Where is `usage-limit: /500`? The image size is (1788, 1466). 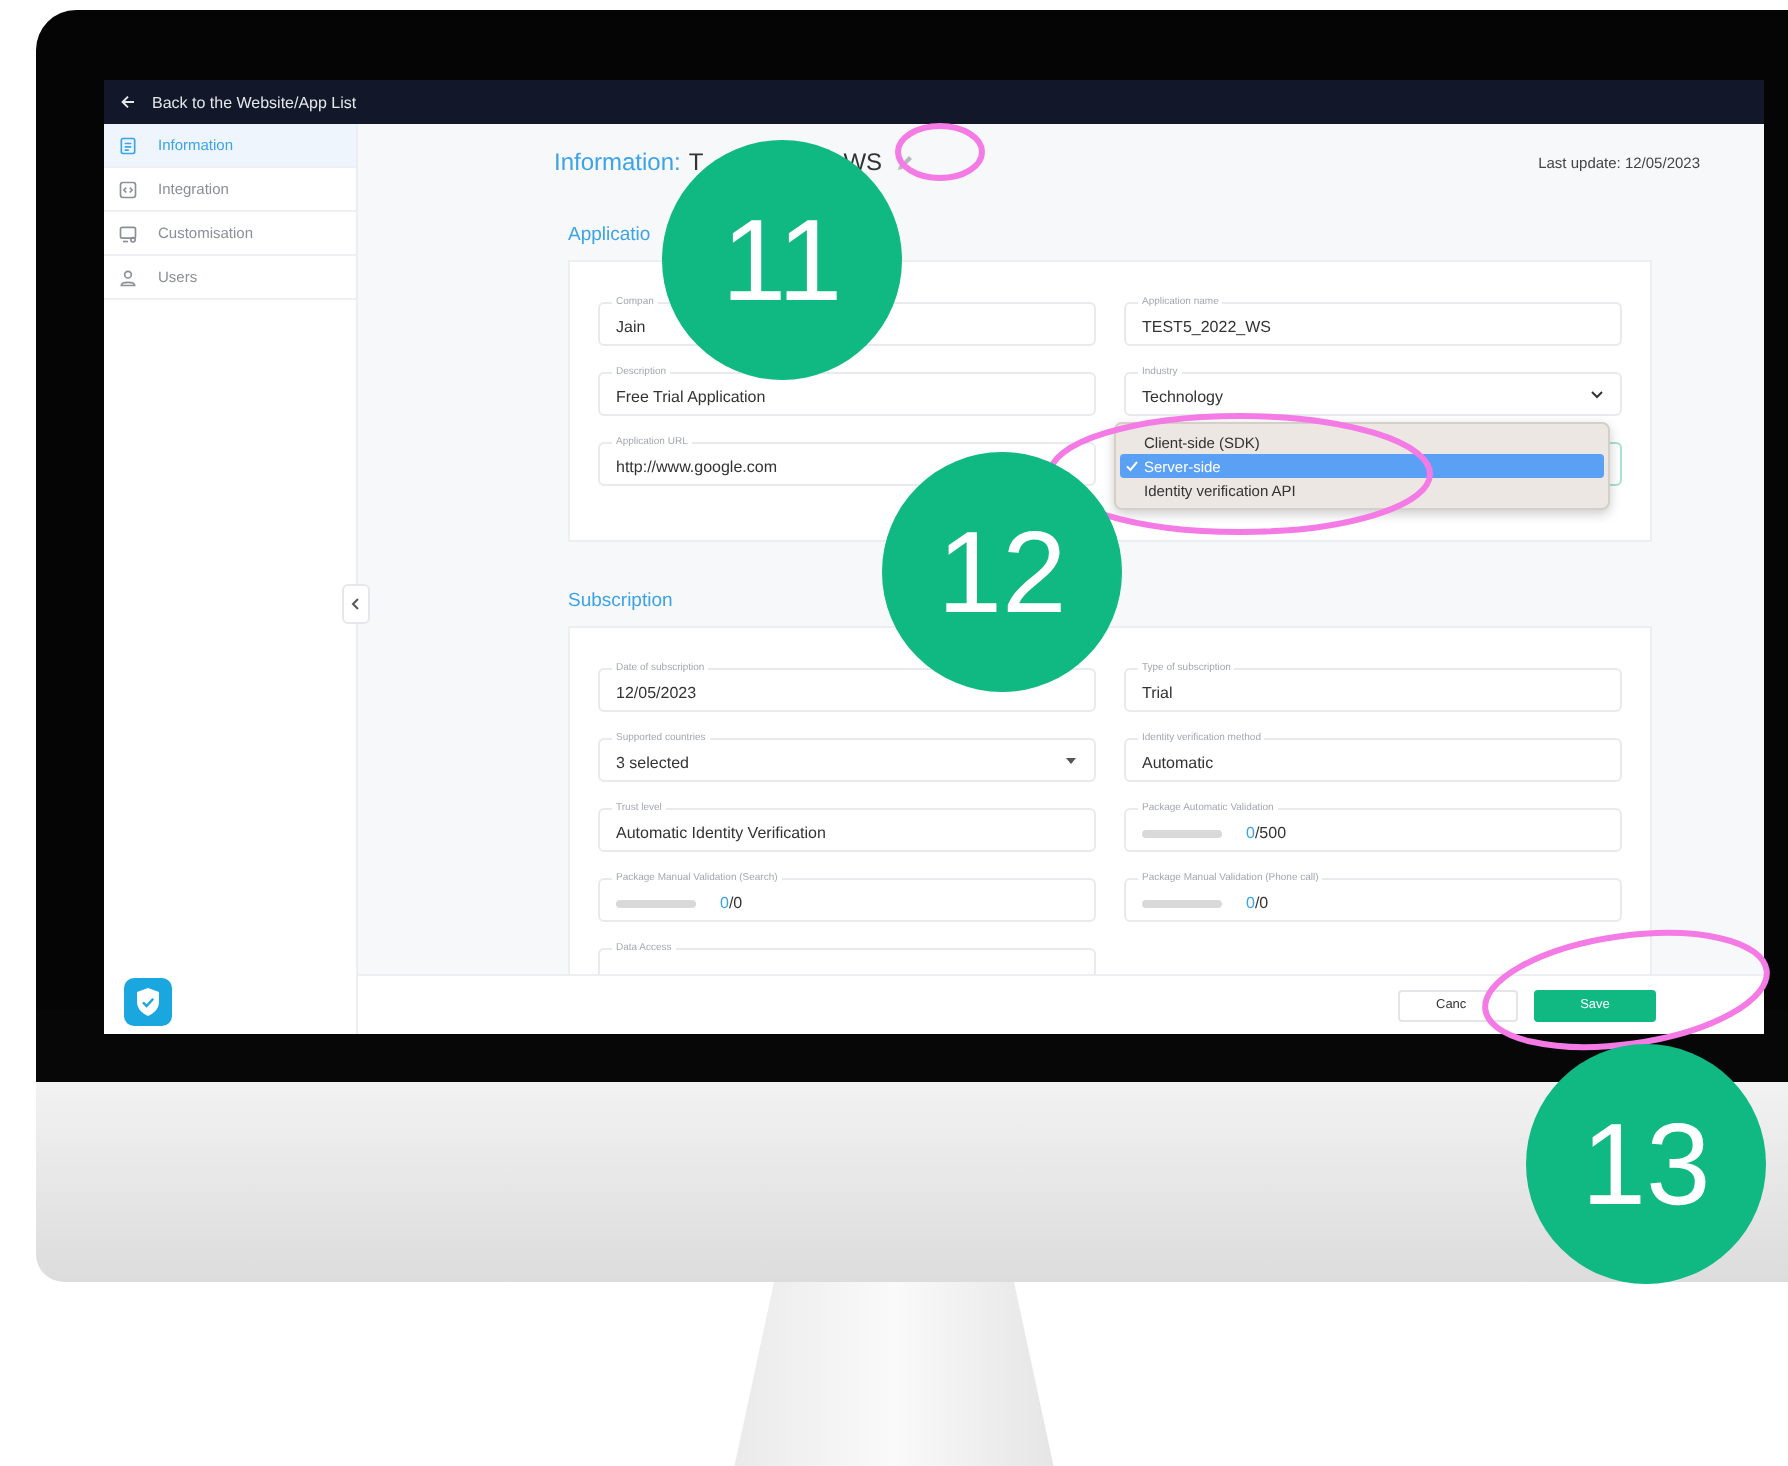 usage-limit: /500 is located at coordinates (1270, 832).